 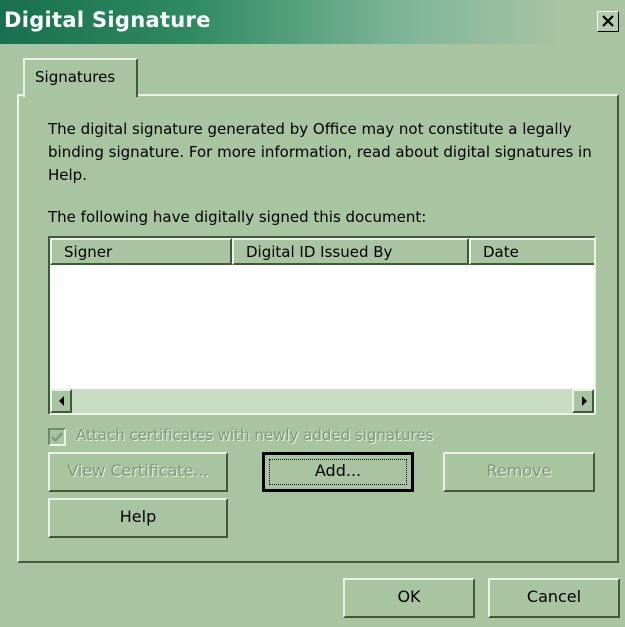 I want to click on scroll-left-arrow-icon, so click(x=61, y=401).